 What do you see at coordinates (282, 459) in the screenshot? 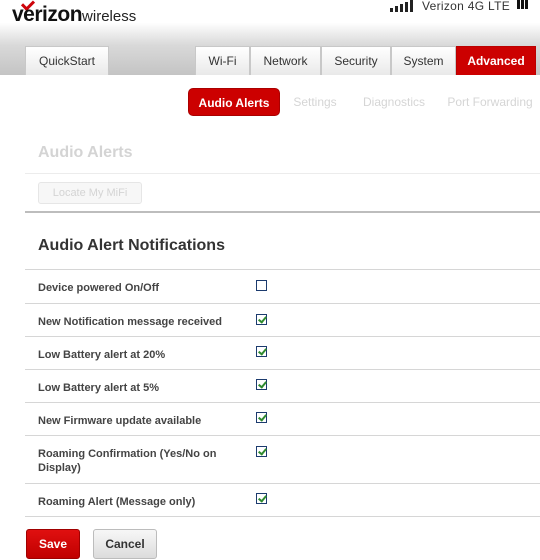
I see `alert-row-roaming-confirmation: Roaming Confirmation (Yes/No on Display)` at bounding box center [282, 459].